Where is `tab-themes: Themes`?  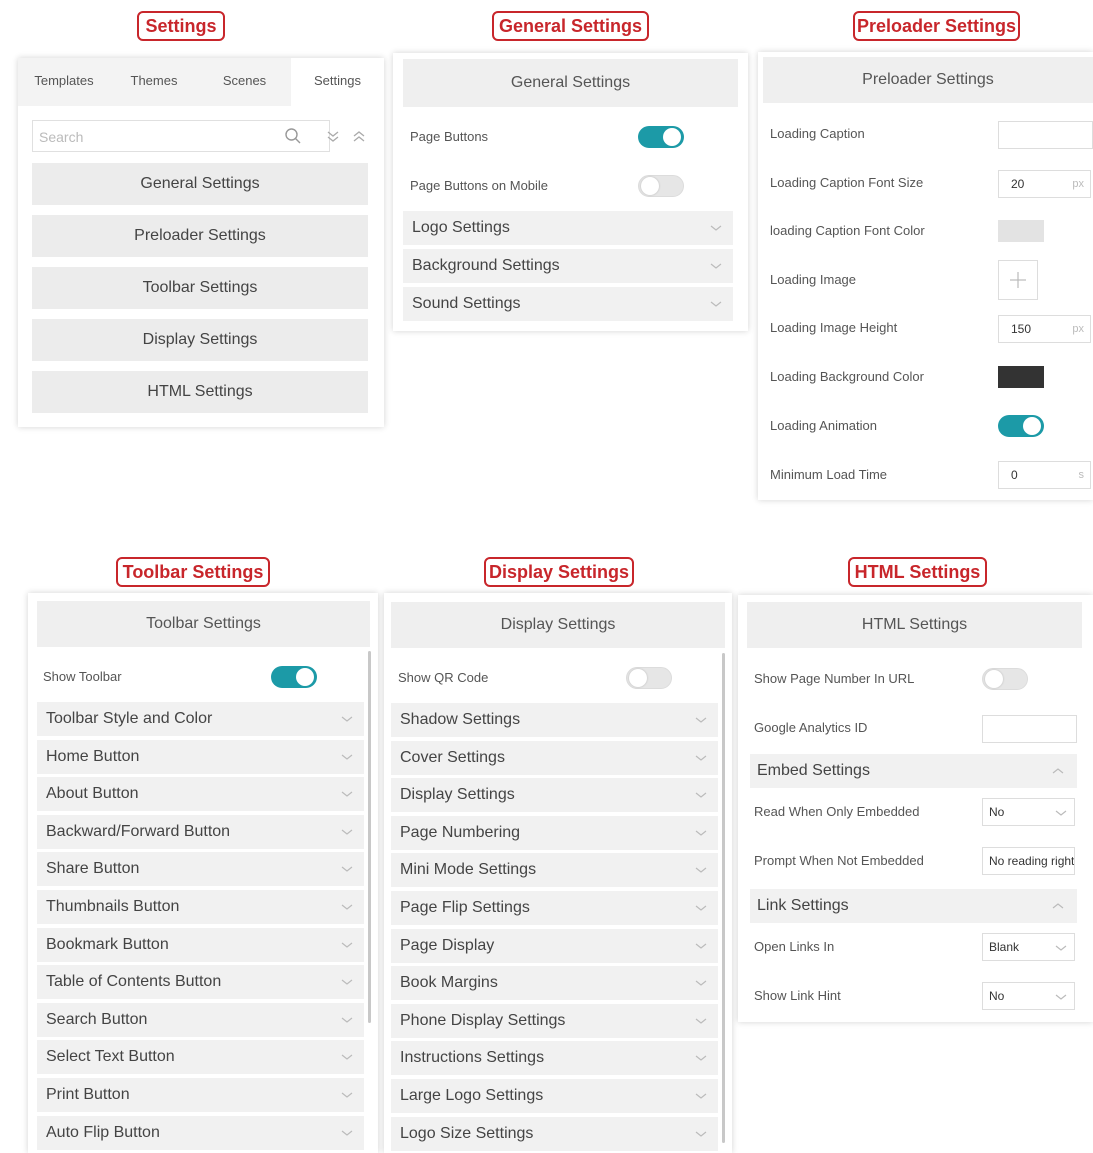 tab-themes: Themes is located at coordinates (154, 82).